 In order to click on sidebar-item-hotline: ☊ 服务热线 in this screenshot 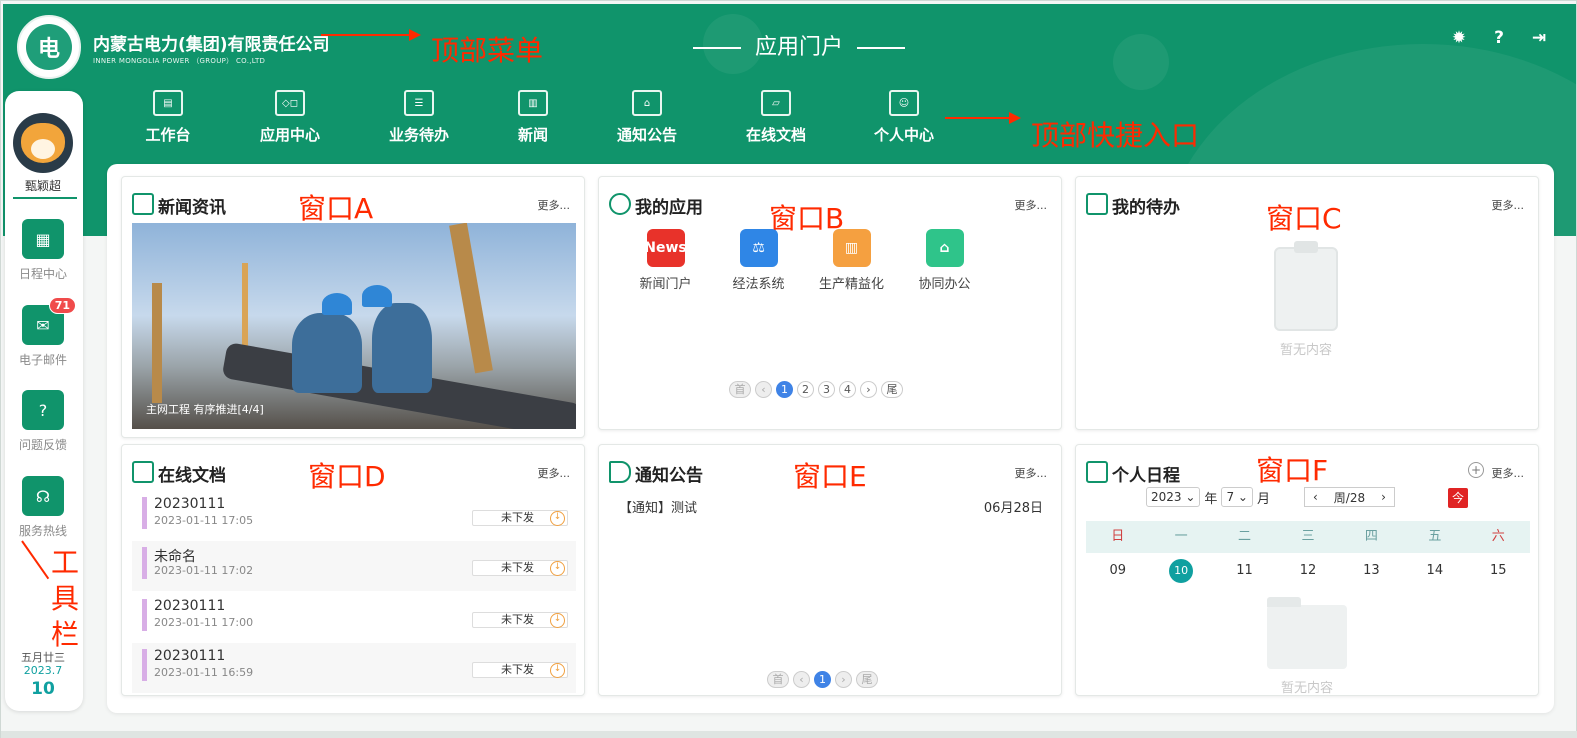, I will do `click(43, 507)`.